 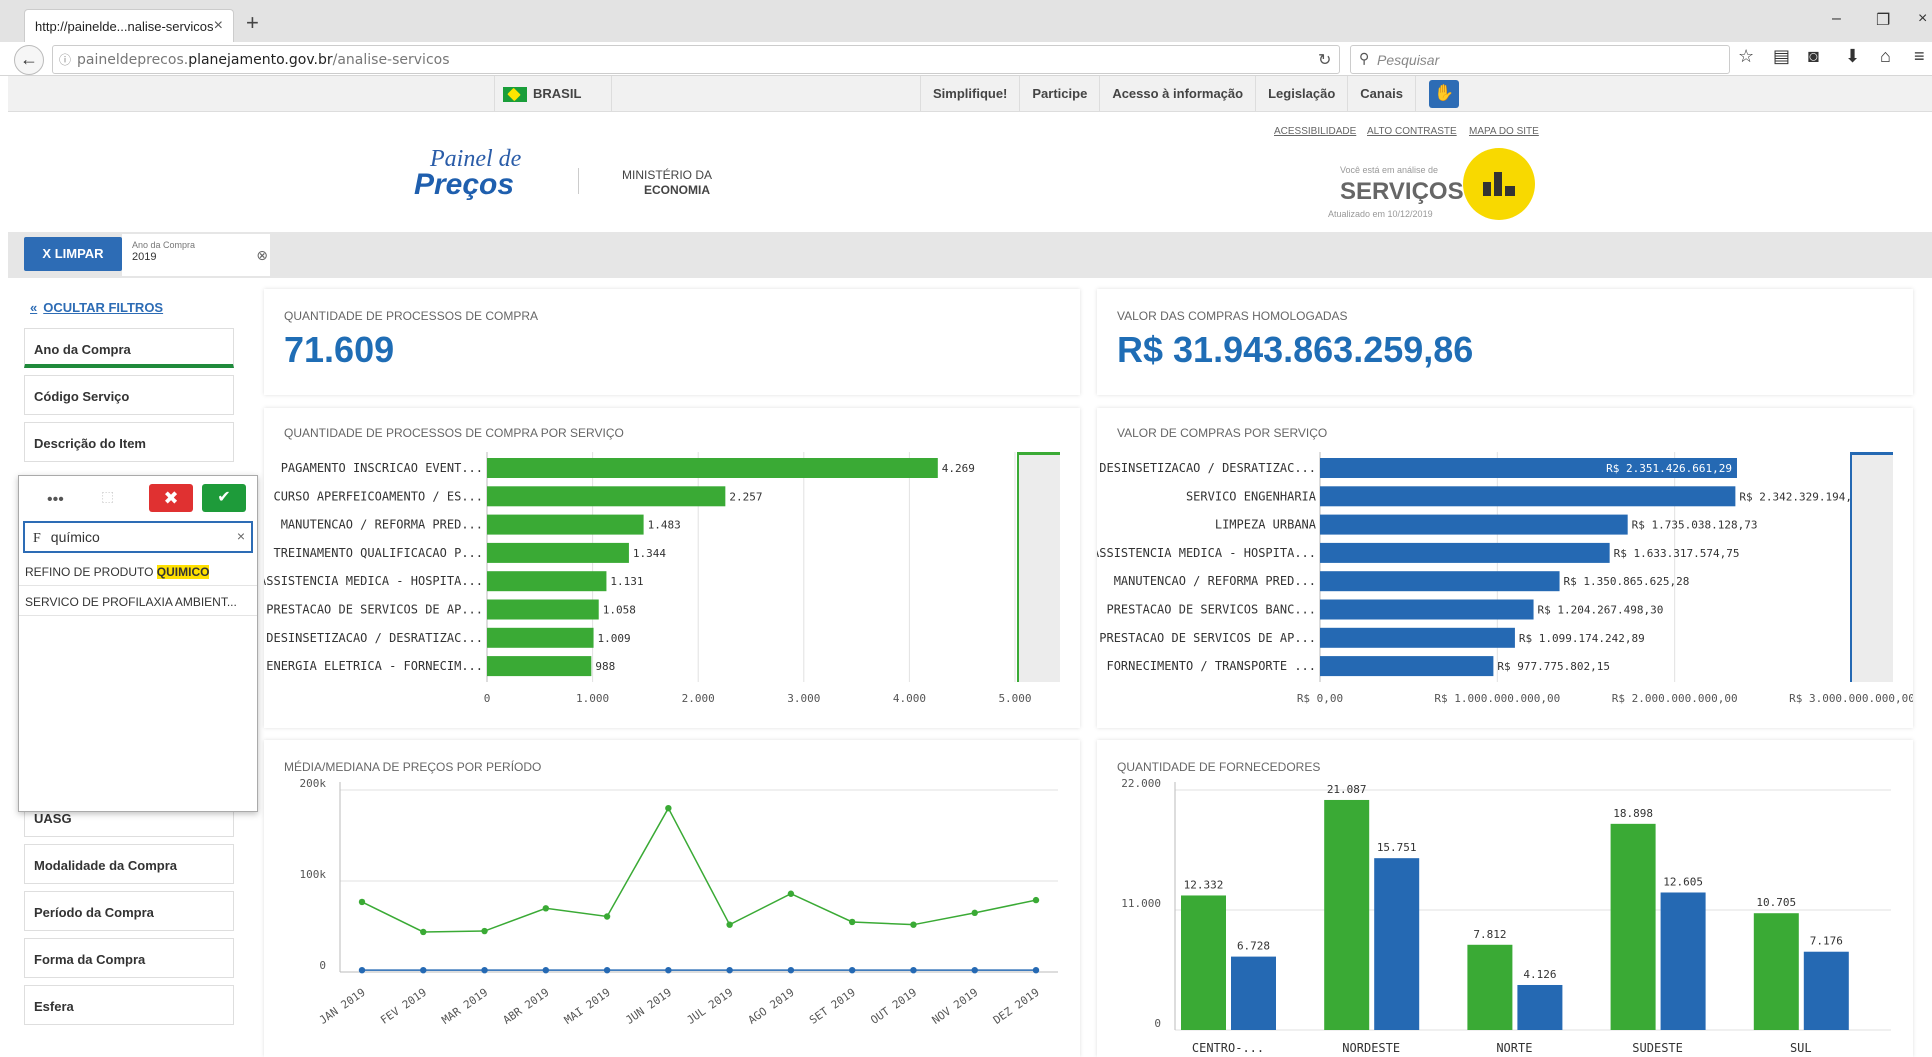 I want to click on minimize-icon: –, so click(x=1836, y=19).